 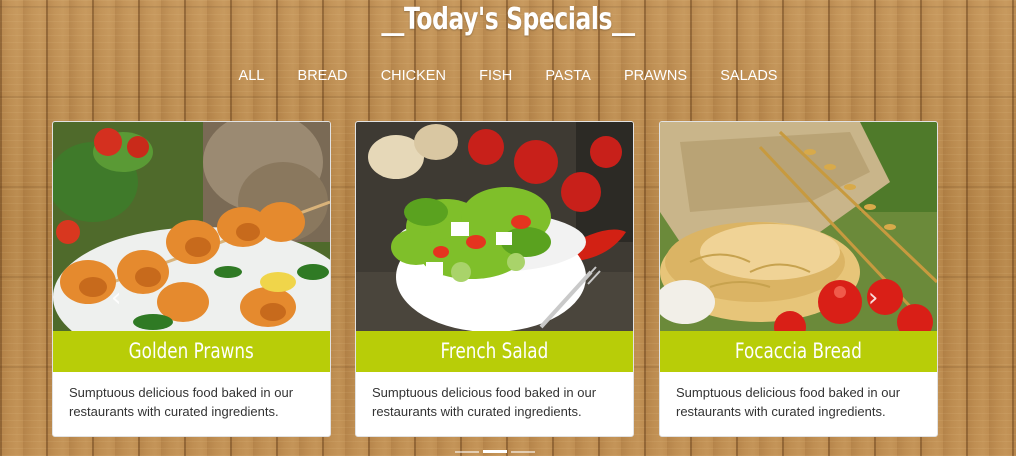 What do you see at coordinates (655, 76) in the screenshot?
I see `filter-prawns: PRAWNS` at bounding box center [655, 76].